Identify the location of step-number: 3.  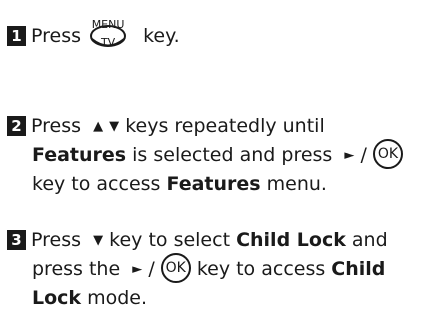
(16, 240).